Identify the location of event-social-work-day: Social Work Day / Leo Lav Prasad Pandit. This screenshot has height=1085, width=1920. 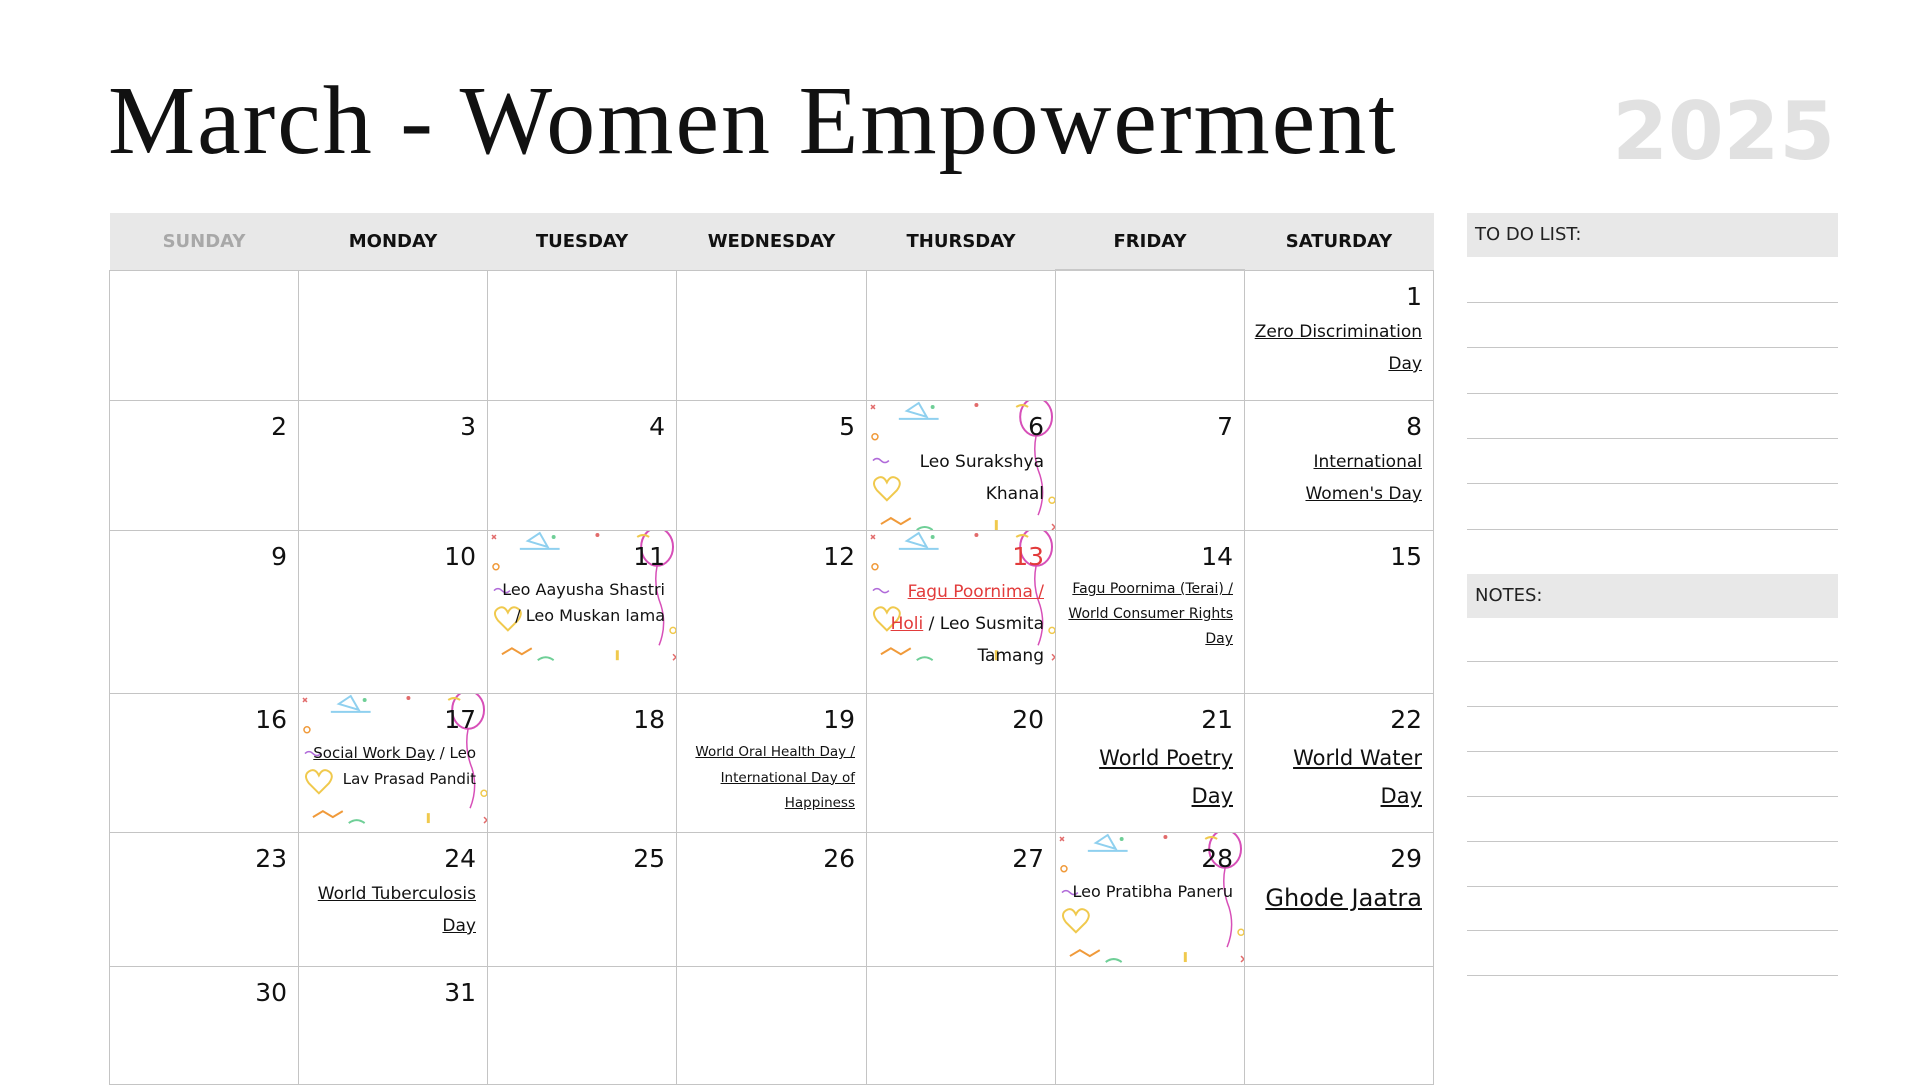
(393, 764).